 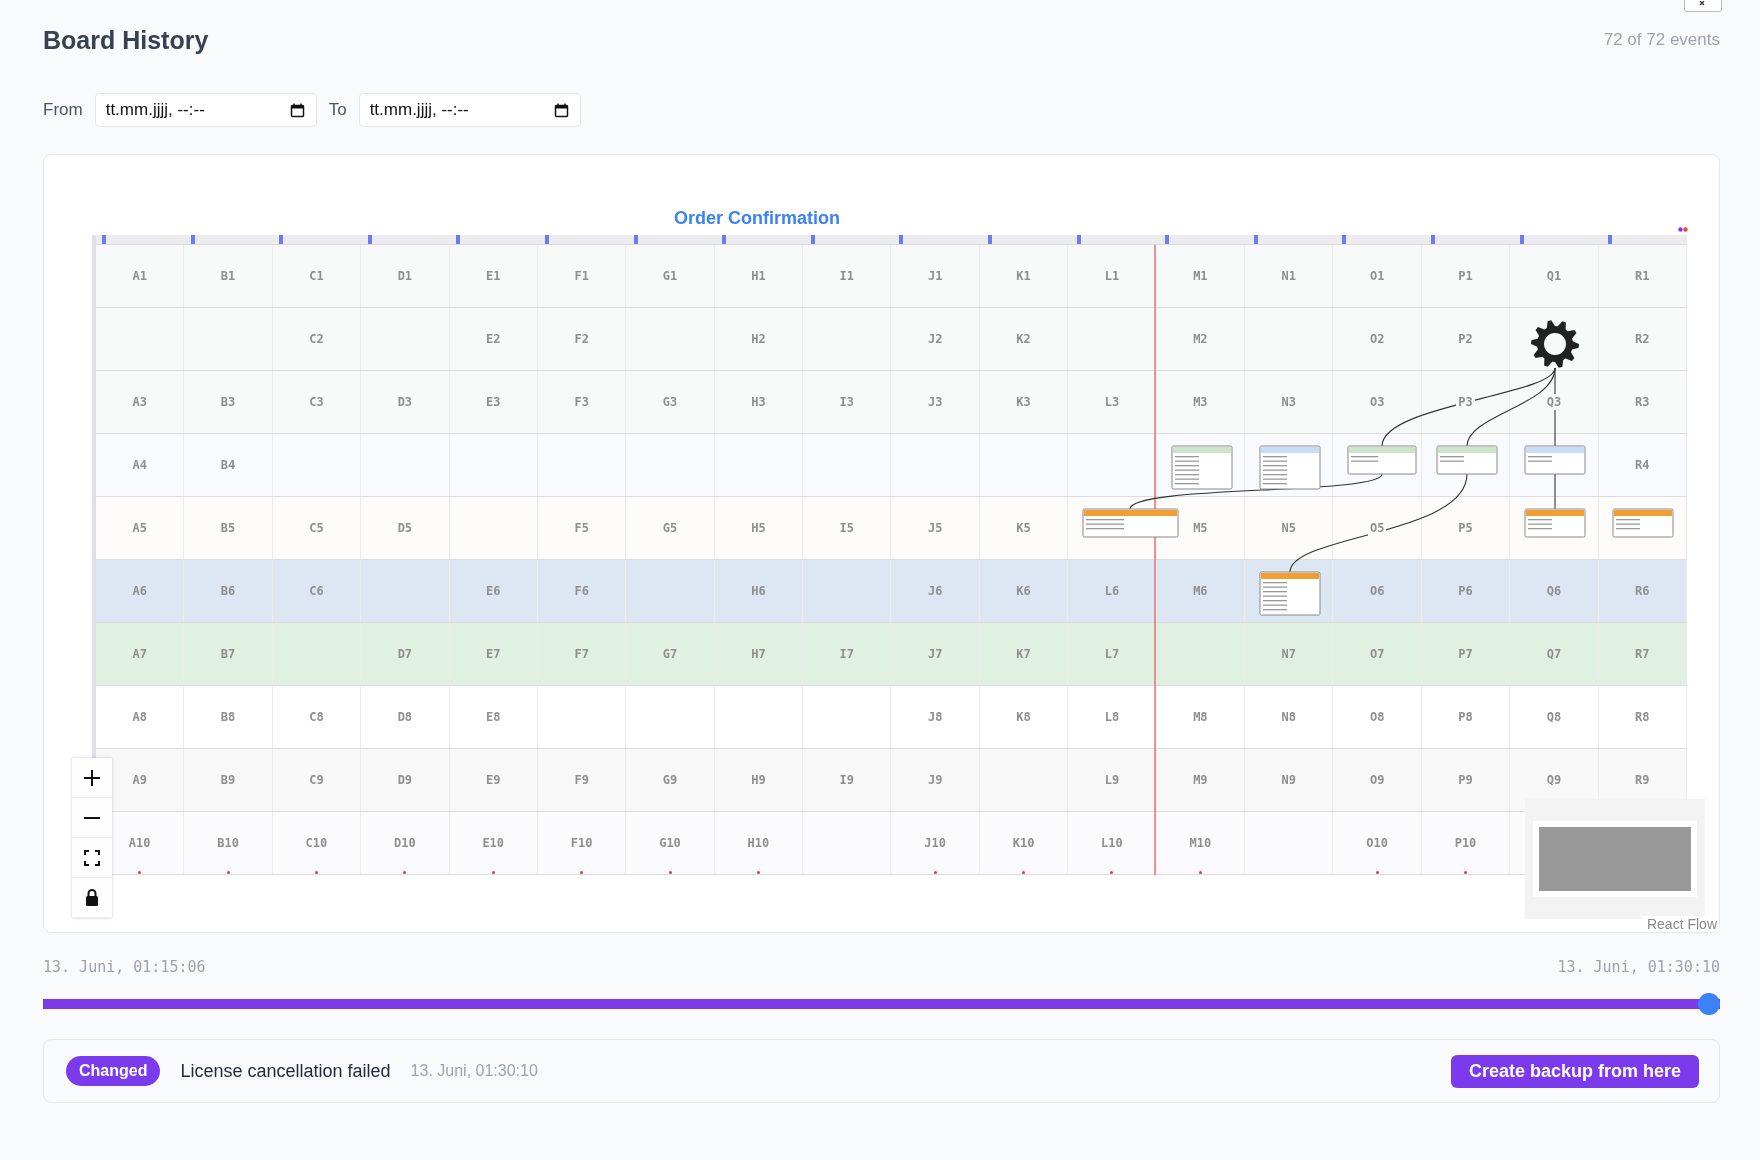 I want to click on grid-cell: L6, so click(x=1112, y=591).